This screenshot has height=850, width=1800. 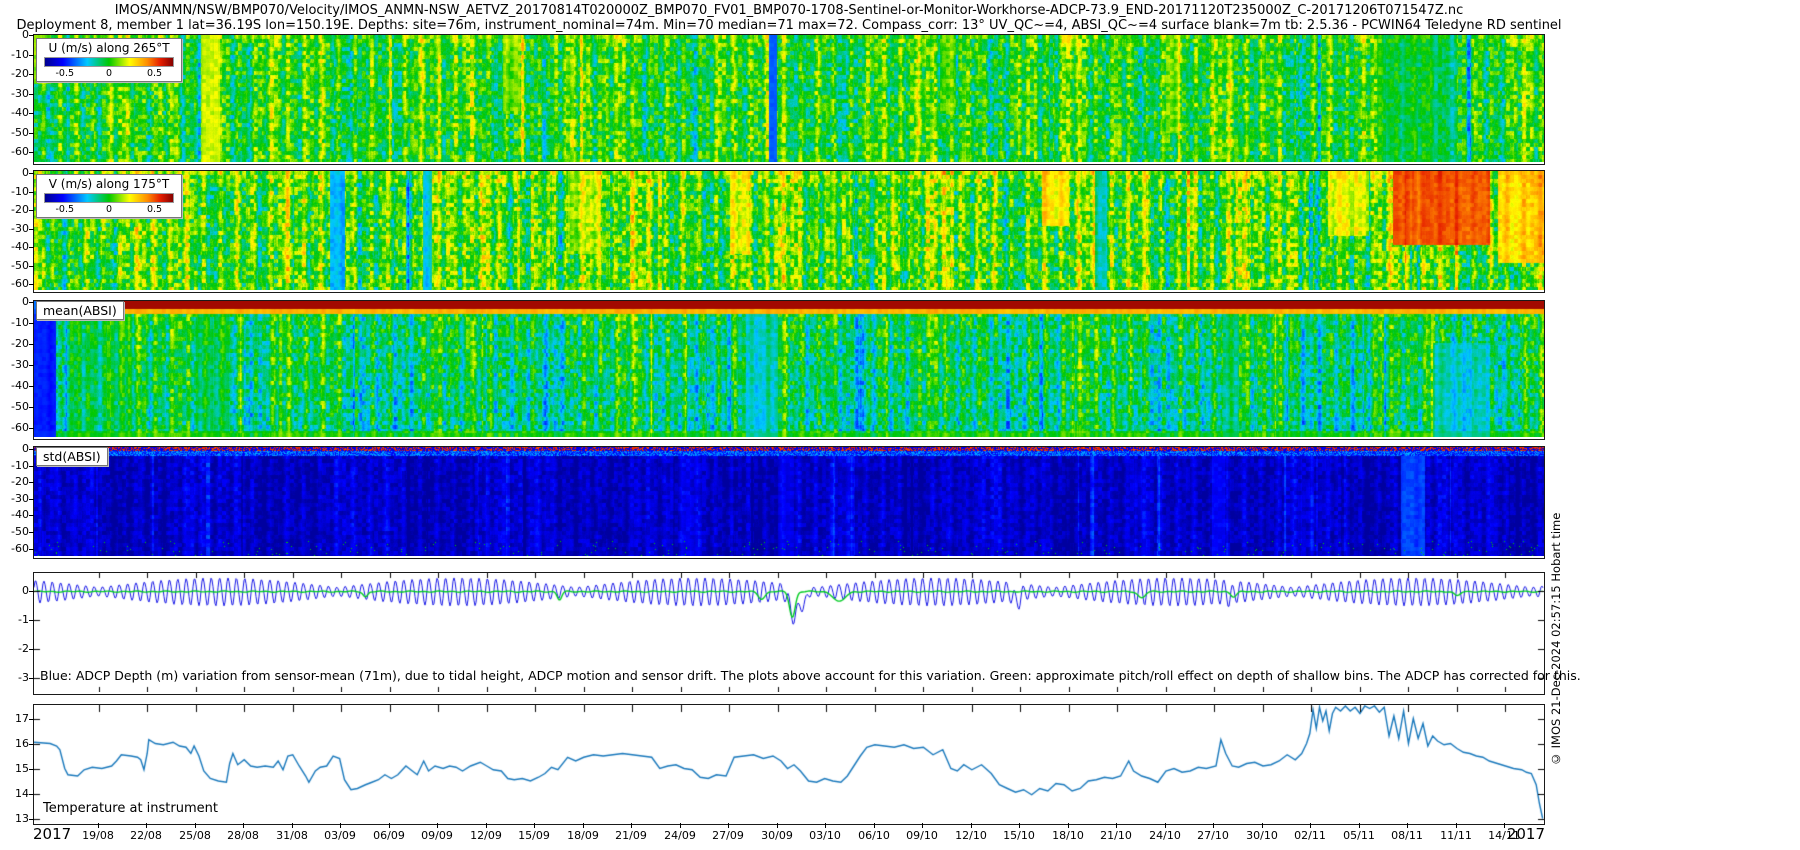 I want to click on x-tick-label: 24/10, so click(x=1165, y=835).